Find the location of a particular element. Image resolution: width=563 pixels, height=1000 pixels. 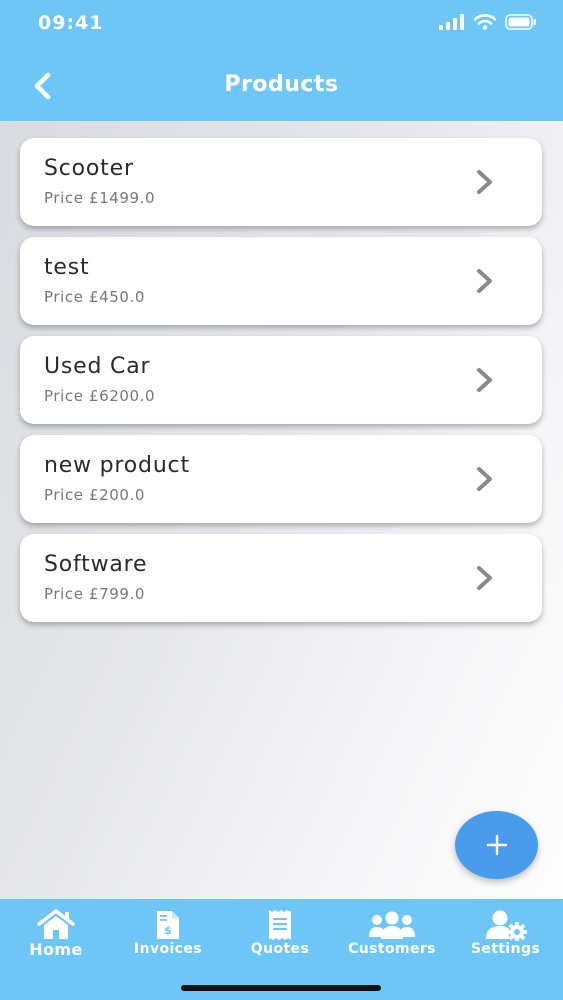

product-card: Scooter Price £1499.0 is located at coordinates (281, 182).